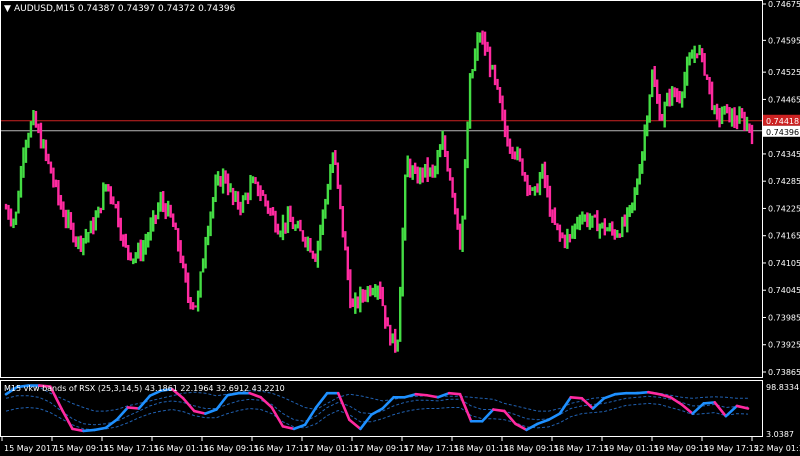  I want to click on price-tick-label: 0.73925, so click(784, 345).